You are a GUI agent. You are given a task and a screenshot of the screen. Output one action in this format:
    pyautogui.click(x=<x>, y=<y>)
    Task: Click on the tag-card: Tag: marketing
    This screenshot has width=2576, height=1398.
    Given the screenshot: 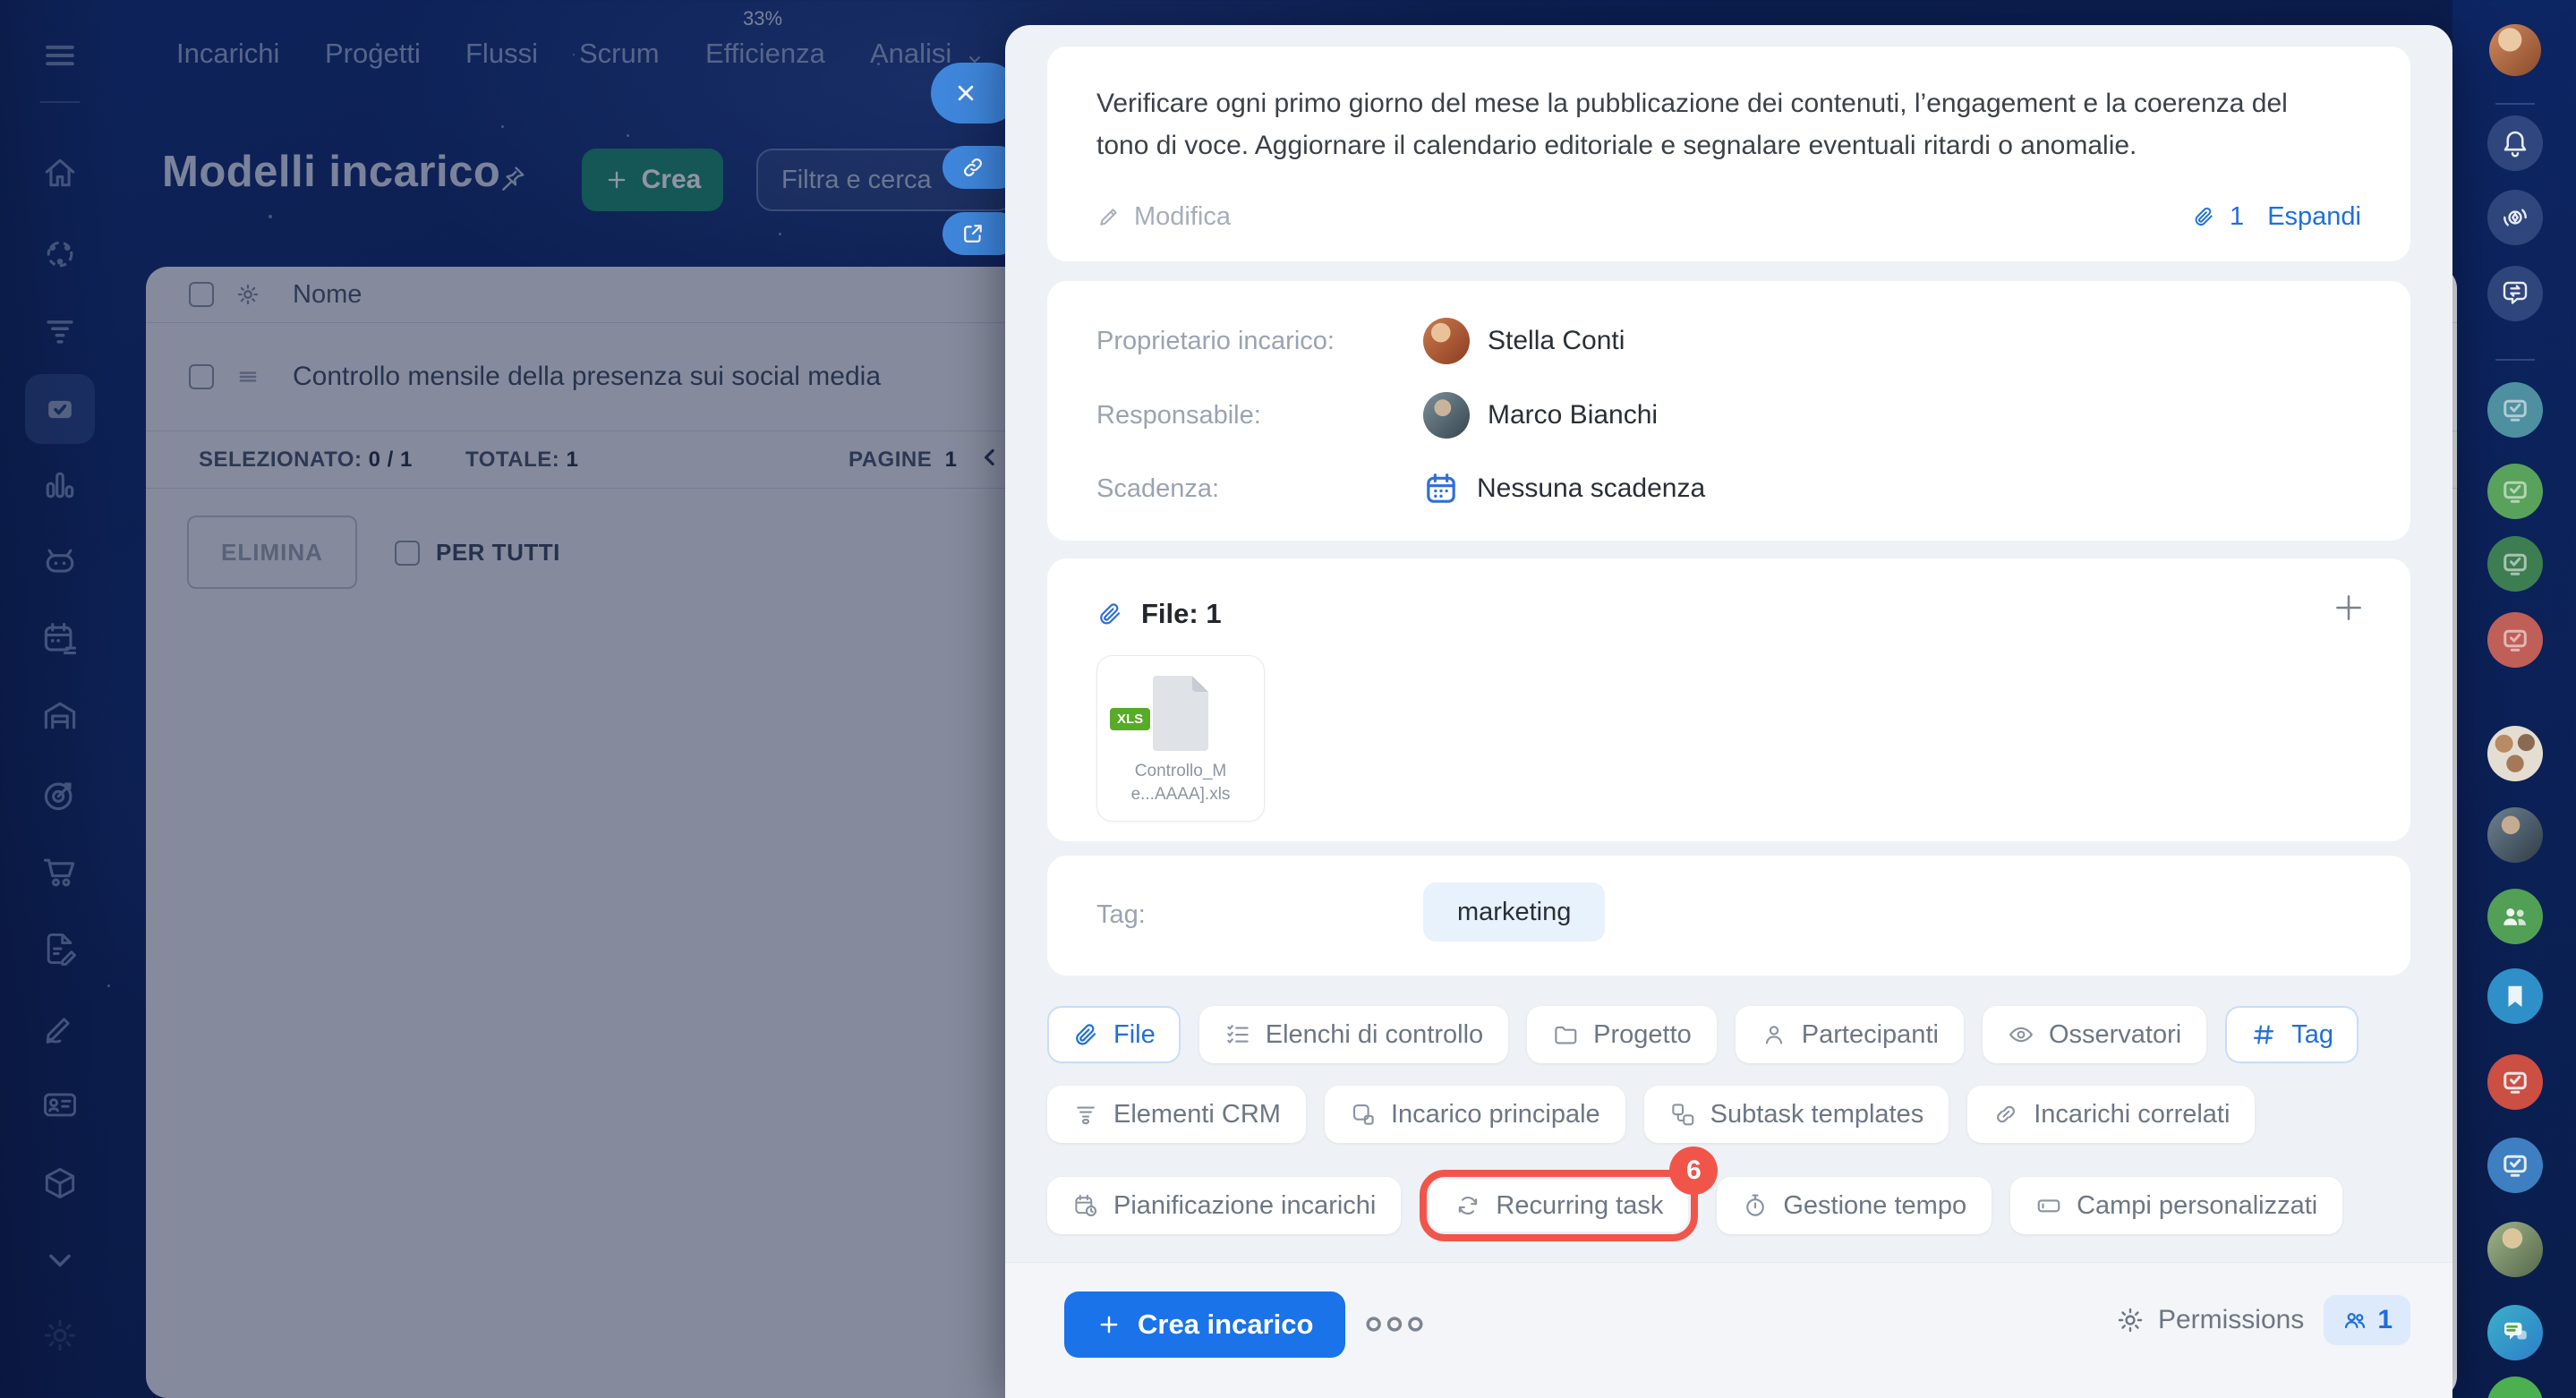 What is the action you would take?
    pyautogui.click(x=1728, y=916)
    